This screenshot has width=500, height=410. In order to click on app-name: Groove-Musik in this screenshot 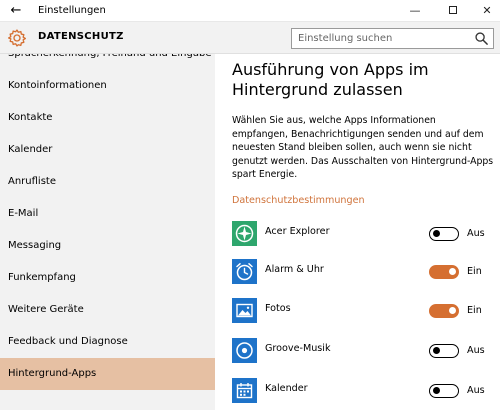, I will do `click(298, 348)`.